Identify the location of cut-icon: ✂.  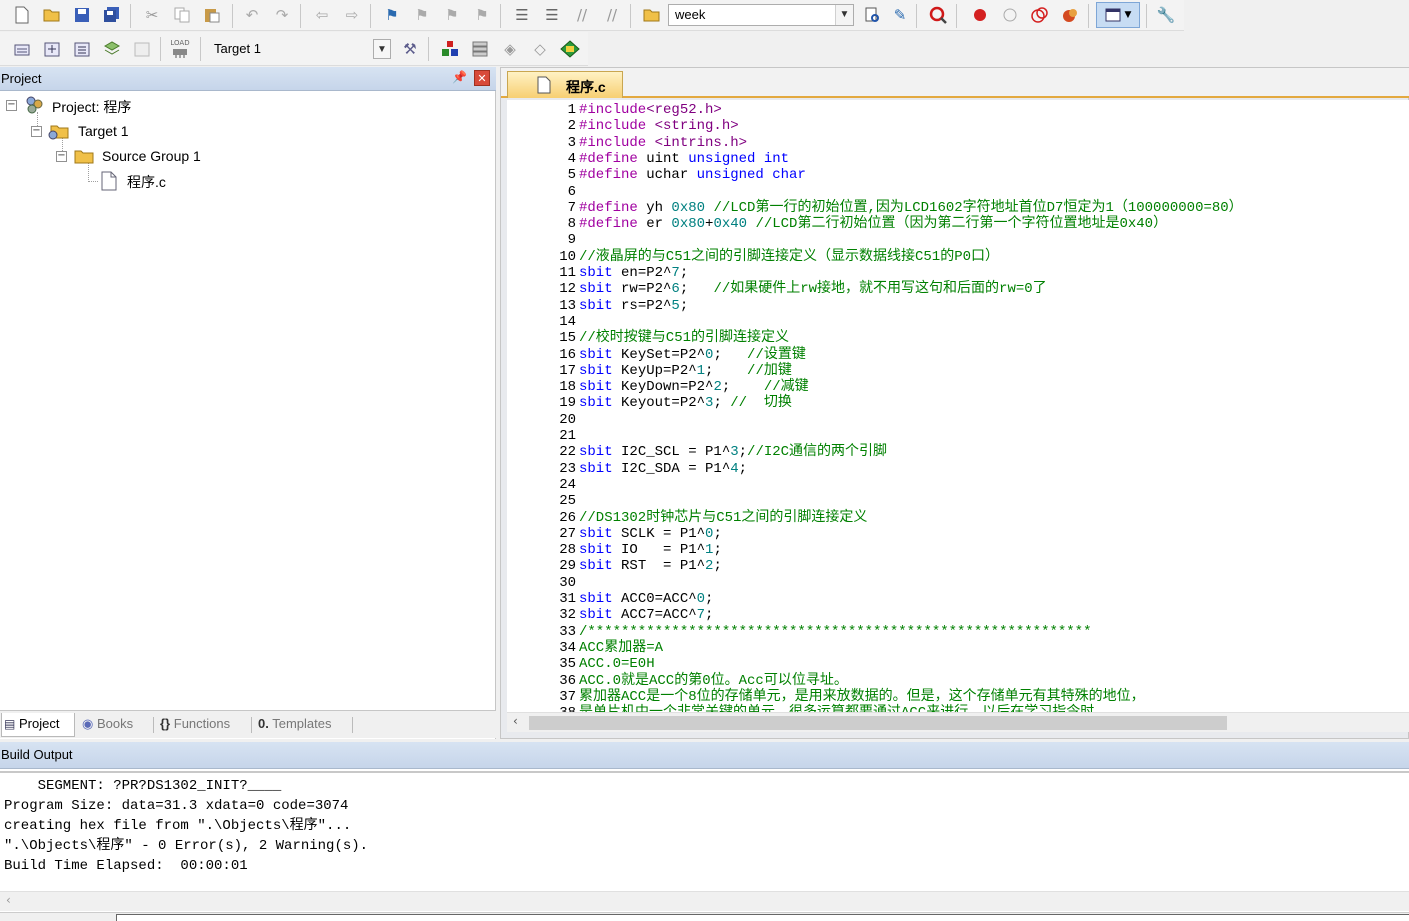
(152, 15).